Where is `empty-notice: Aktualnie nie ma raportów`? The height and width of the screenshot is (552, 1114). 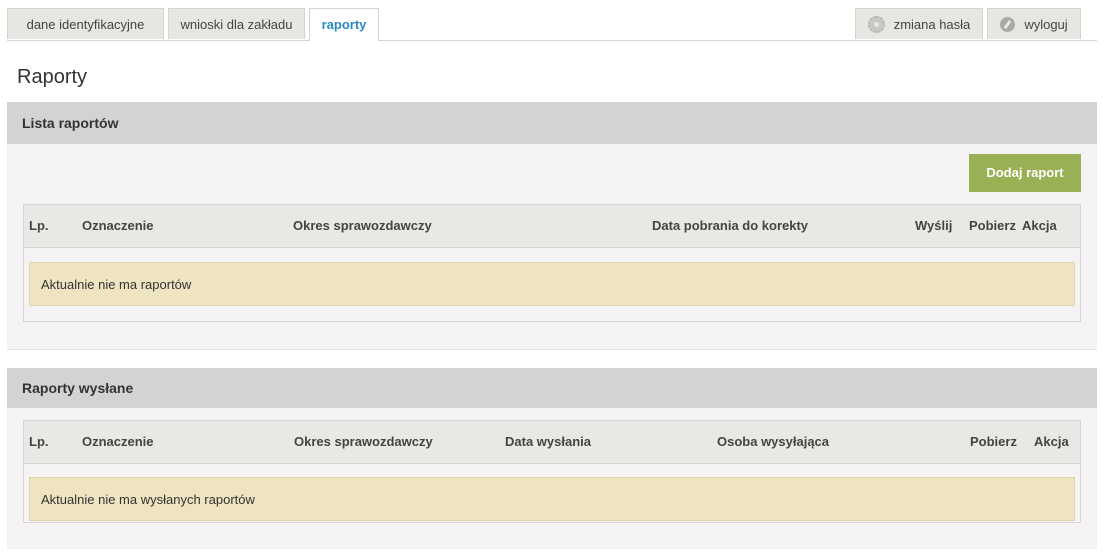 empty-notice: Aktualnie nie ma raportów is located at coordinates (552, 284).